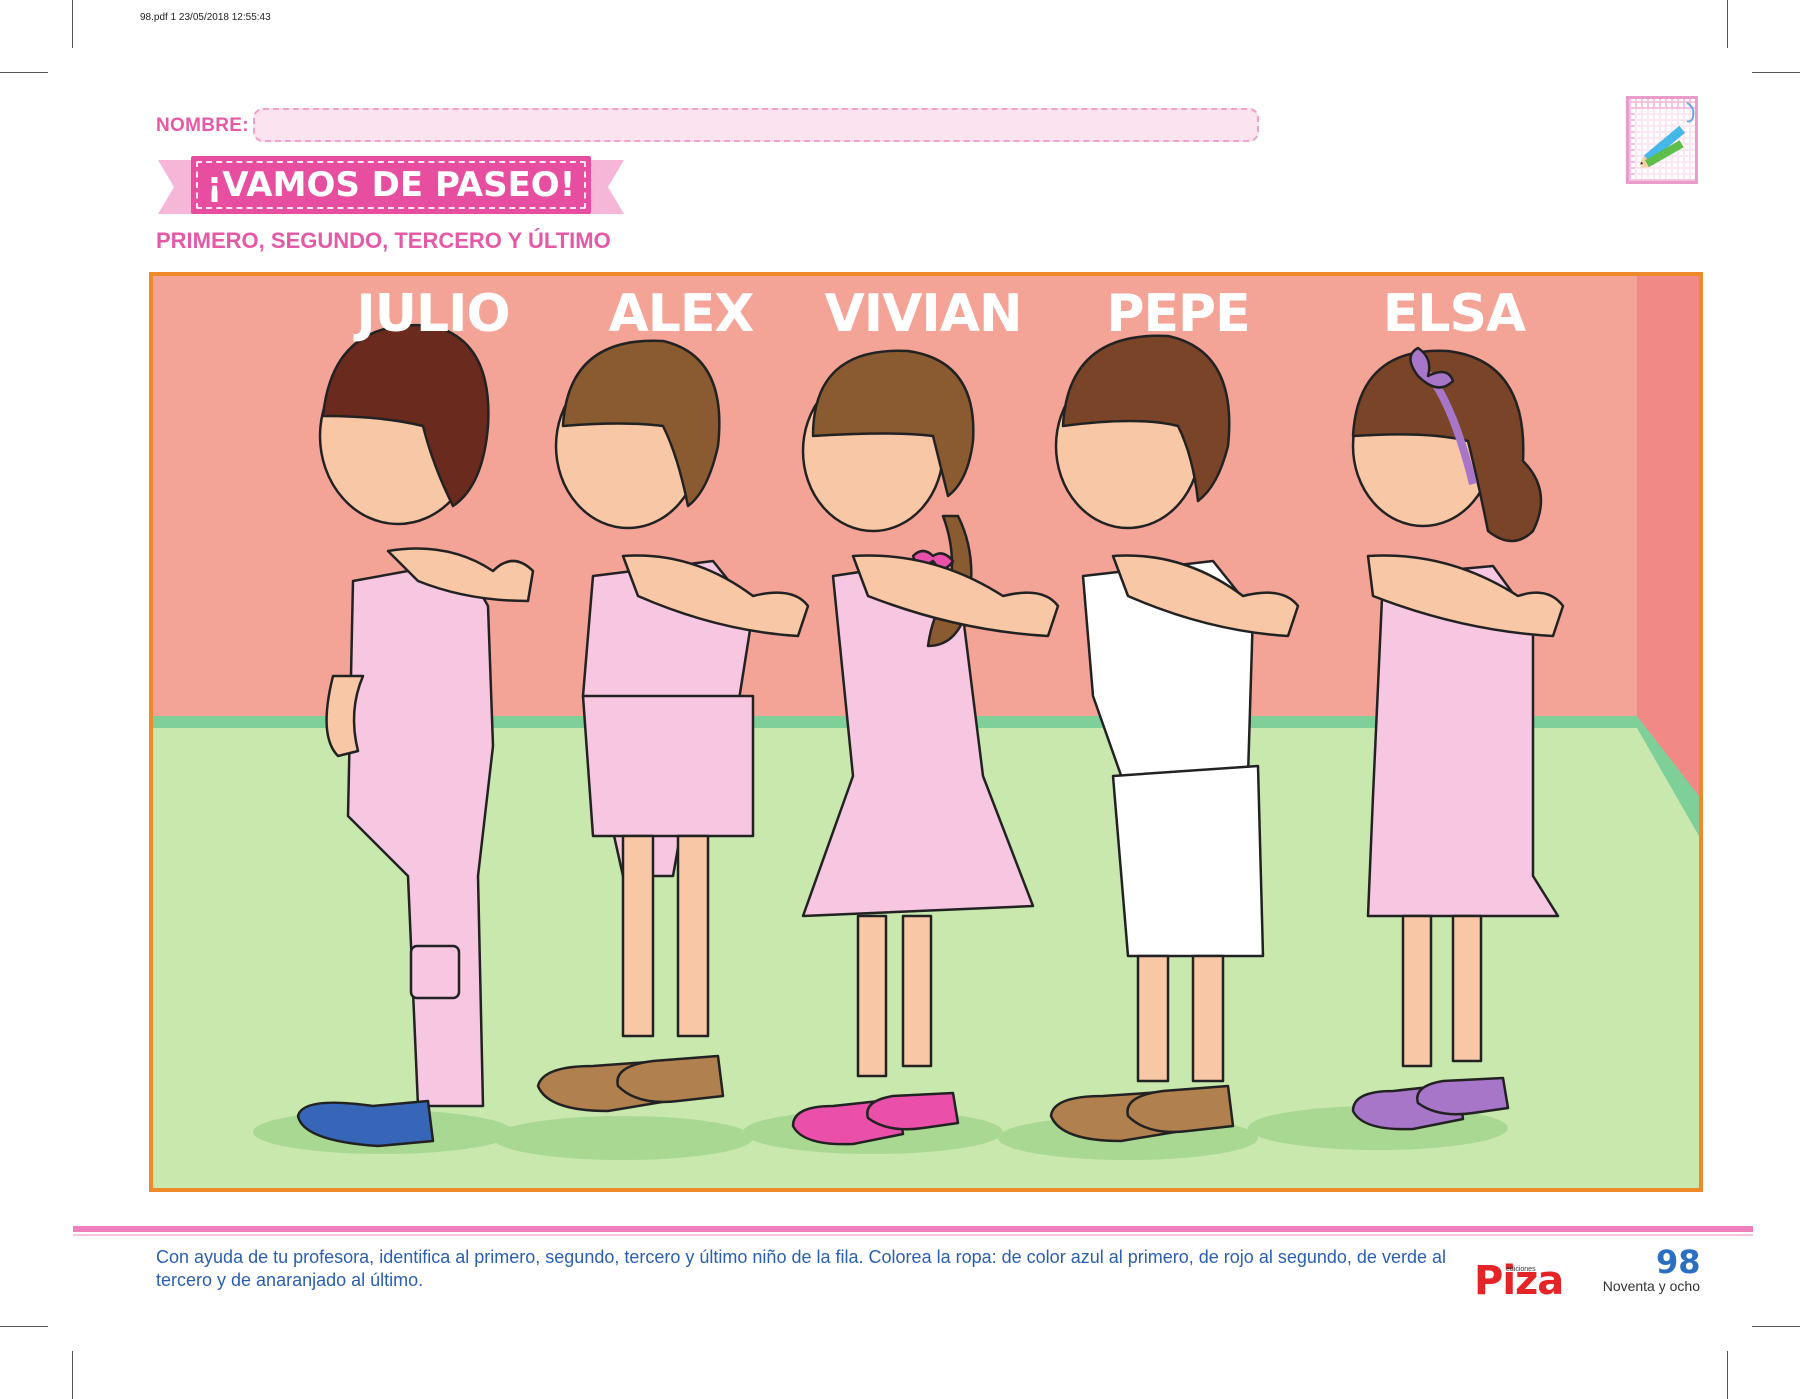 The width and height of the screenshot is (1800, 1399). Describe the element at coordinates (1519, 1281) in the screenshot. I see `publisher-logo: Piza` at that location.